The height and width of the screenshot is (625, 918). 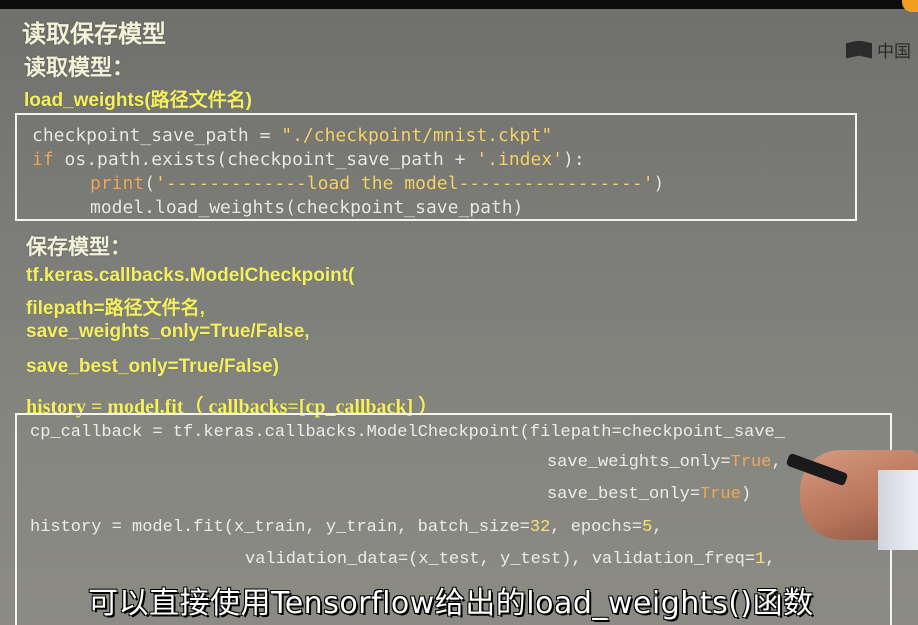 I want to click on save-line: save_best_only=True/False), so click(x=152, y=366).